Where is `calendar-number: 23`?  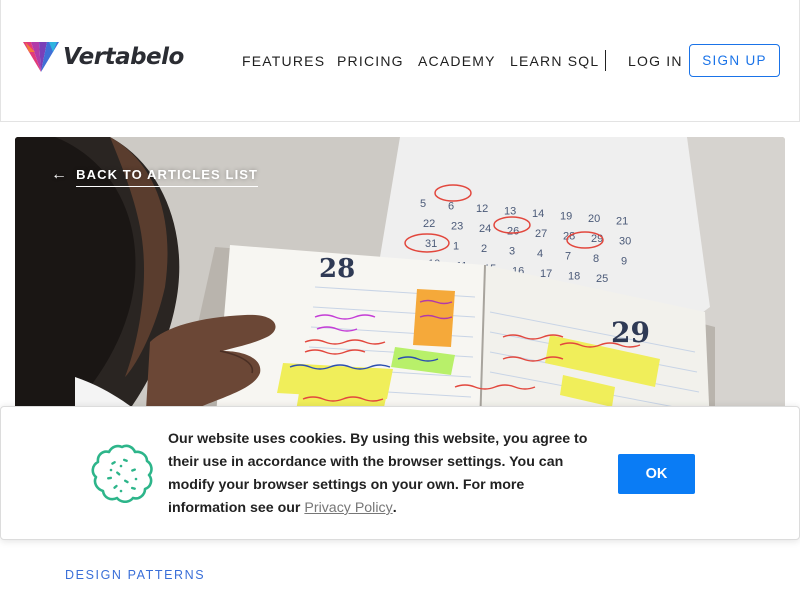 calendar-number: 23 is located at coordinates (457, 227).